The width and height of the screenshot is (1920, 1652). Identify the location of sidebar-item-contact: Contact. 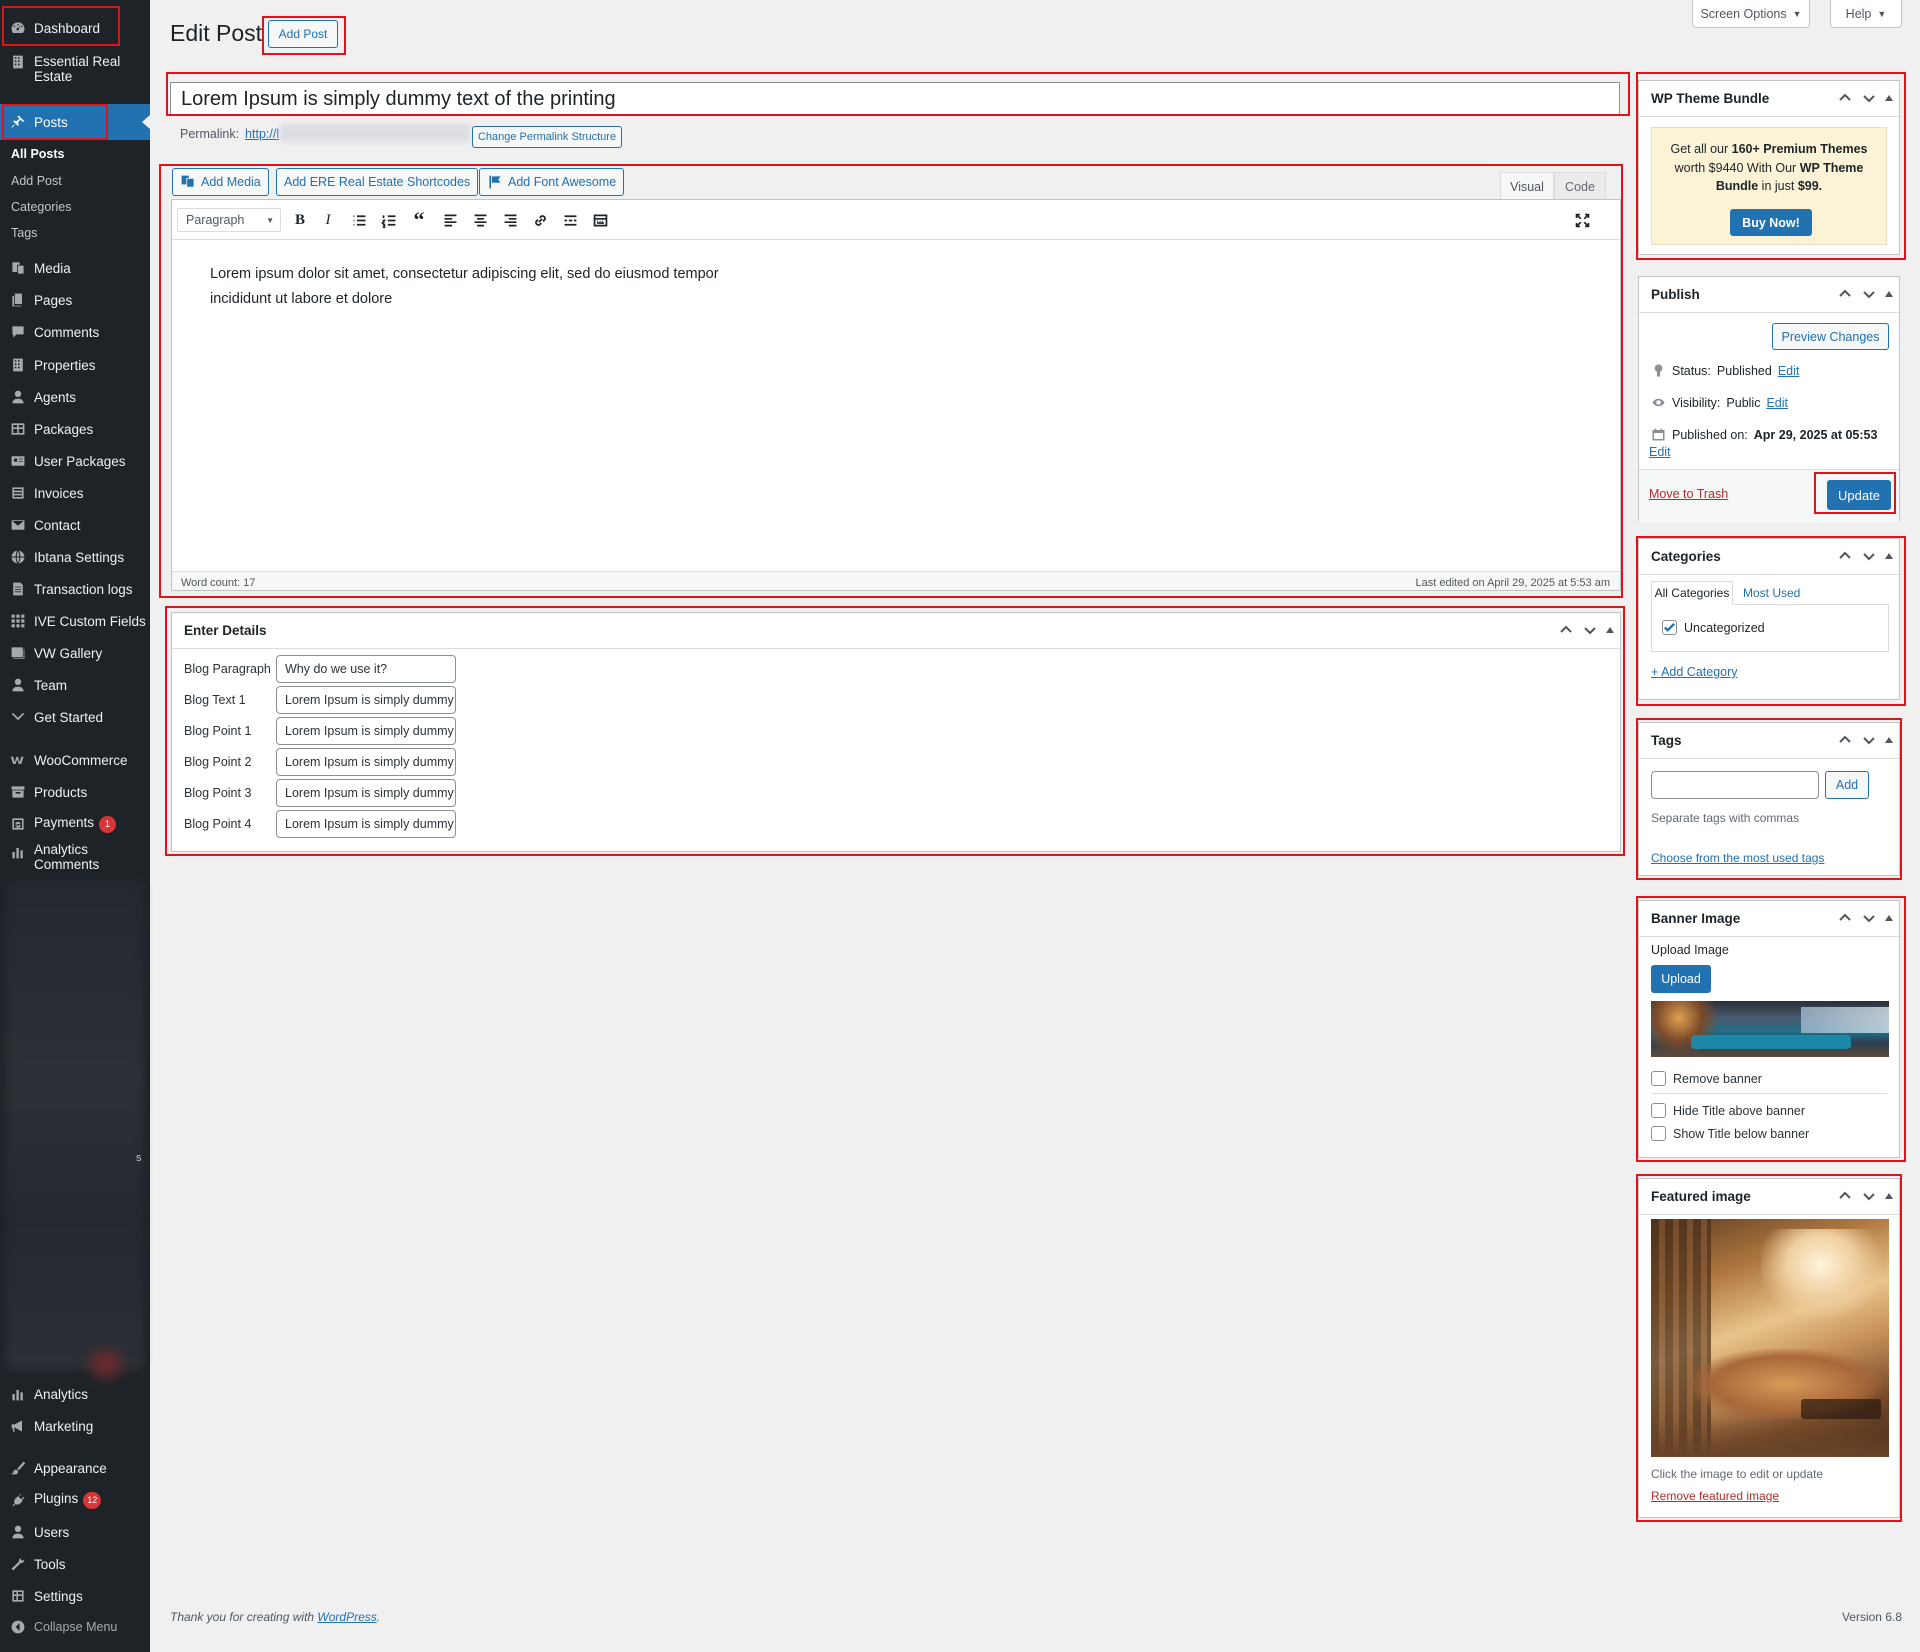
(75, 525).